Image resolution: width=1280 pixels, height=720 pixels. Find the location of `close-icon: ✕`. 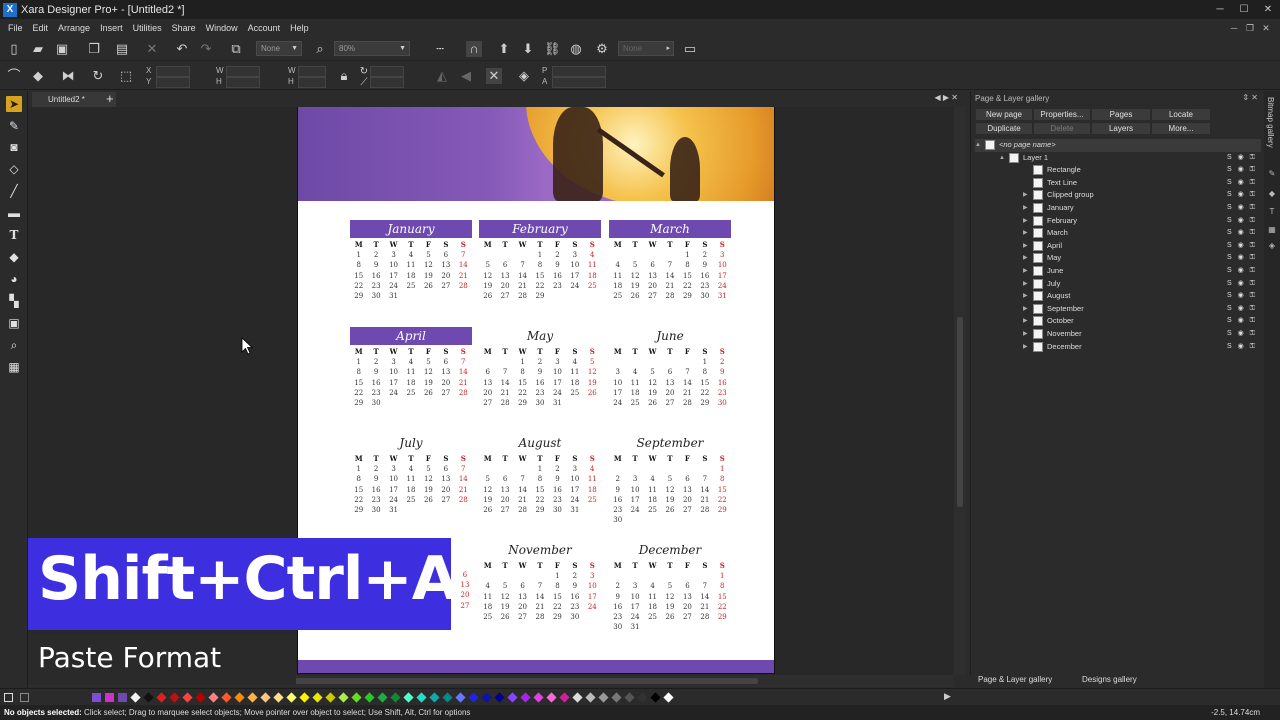

close-icon: ✕ is located at coordinates (1268, 9).